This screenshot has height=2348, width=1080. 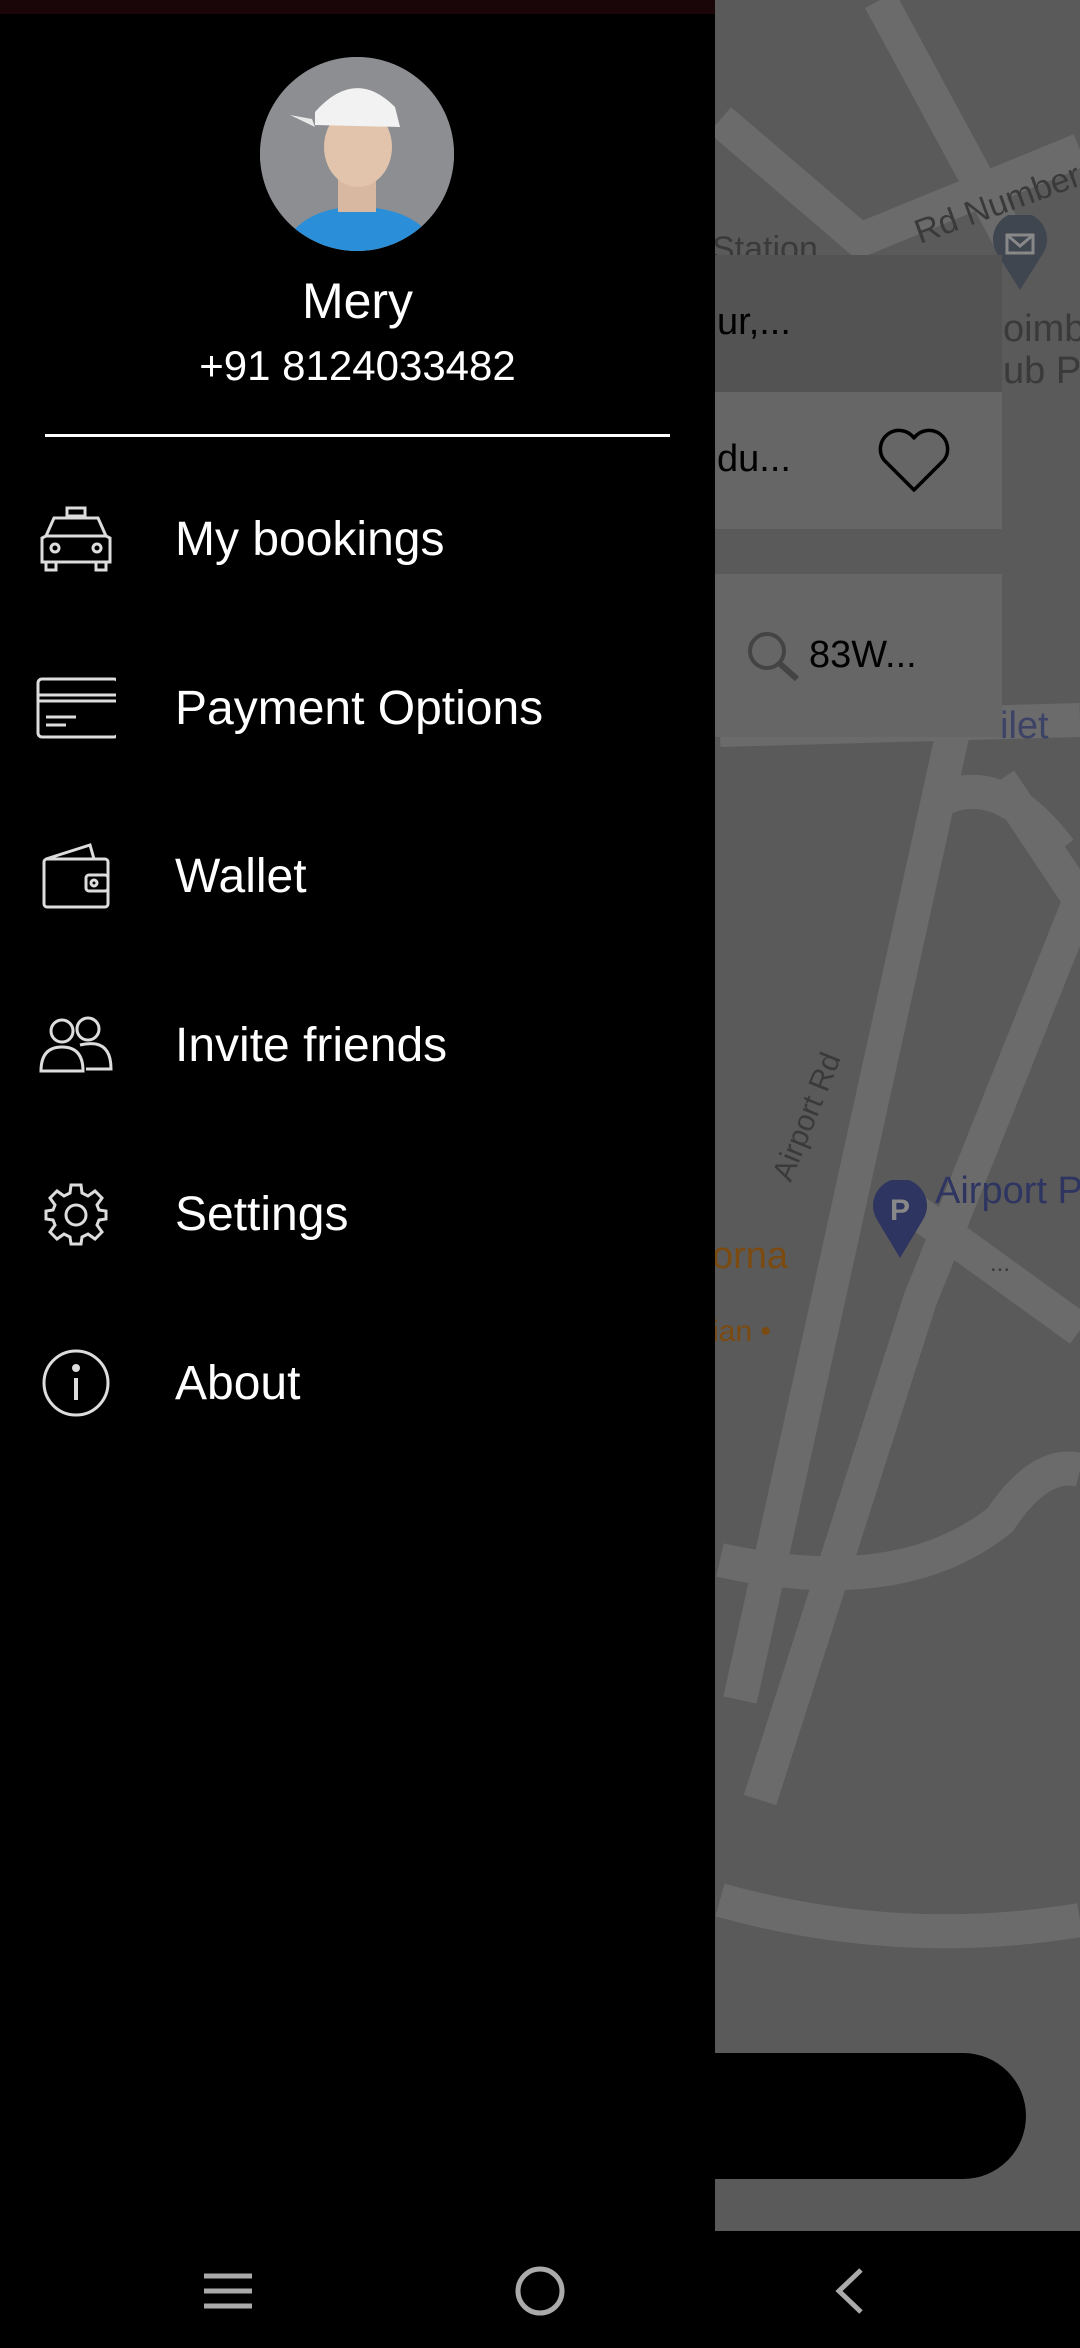 I want to click on menu-item-label: Payment Options, so click(x=359, y=708).